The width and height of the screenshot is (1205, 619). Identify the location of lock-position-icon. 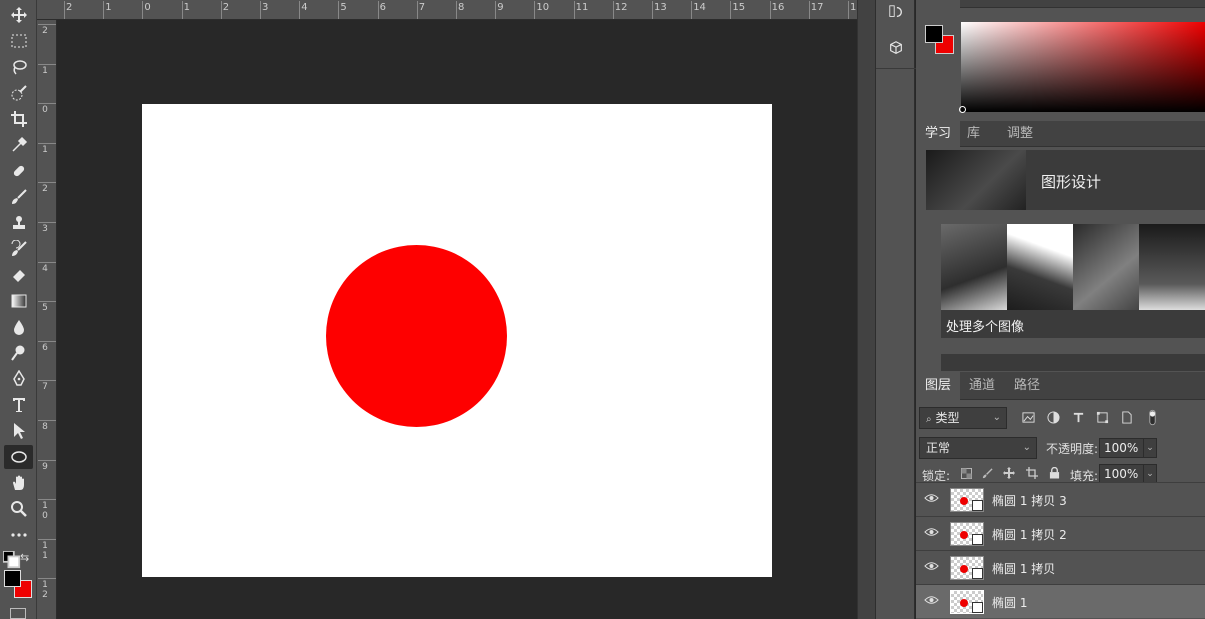
(1009, 473).